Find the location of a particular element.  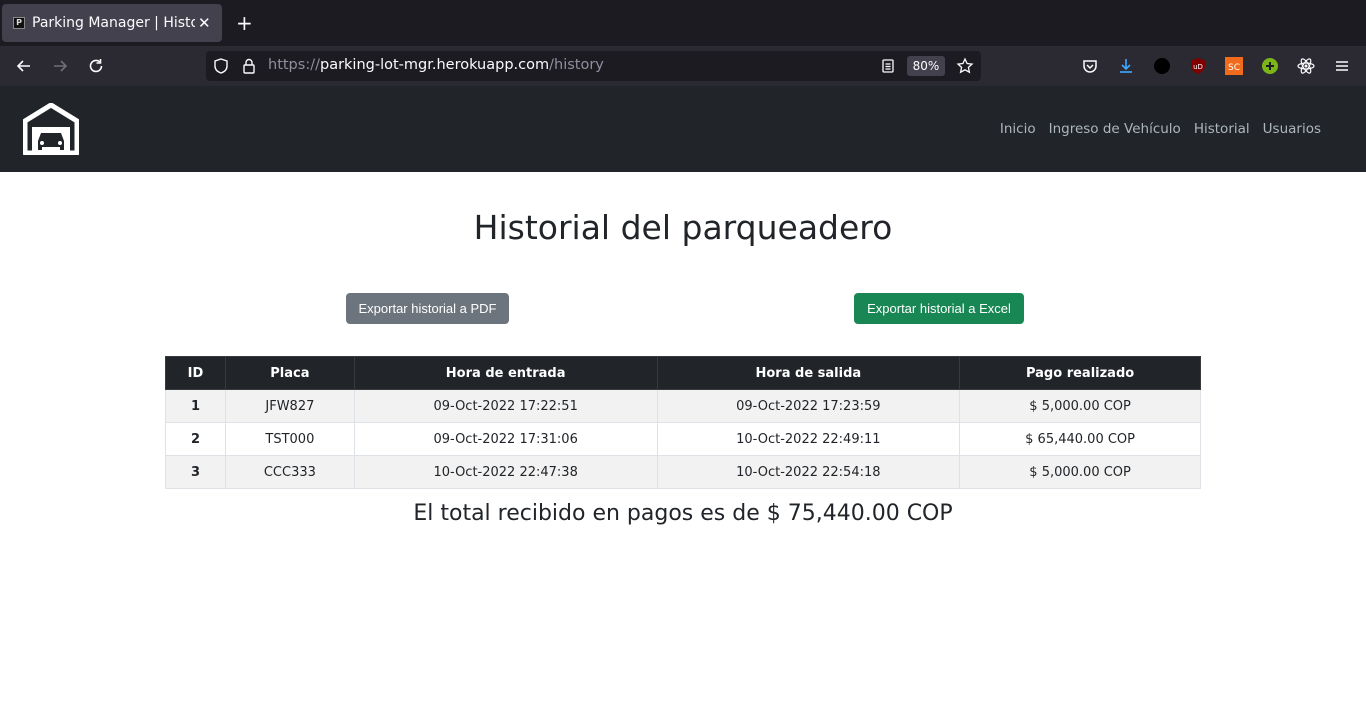

svg-text: uD is located at coordinates (1198, 67).